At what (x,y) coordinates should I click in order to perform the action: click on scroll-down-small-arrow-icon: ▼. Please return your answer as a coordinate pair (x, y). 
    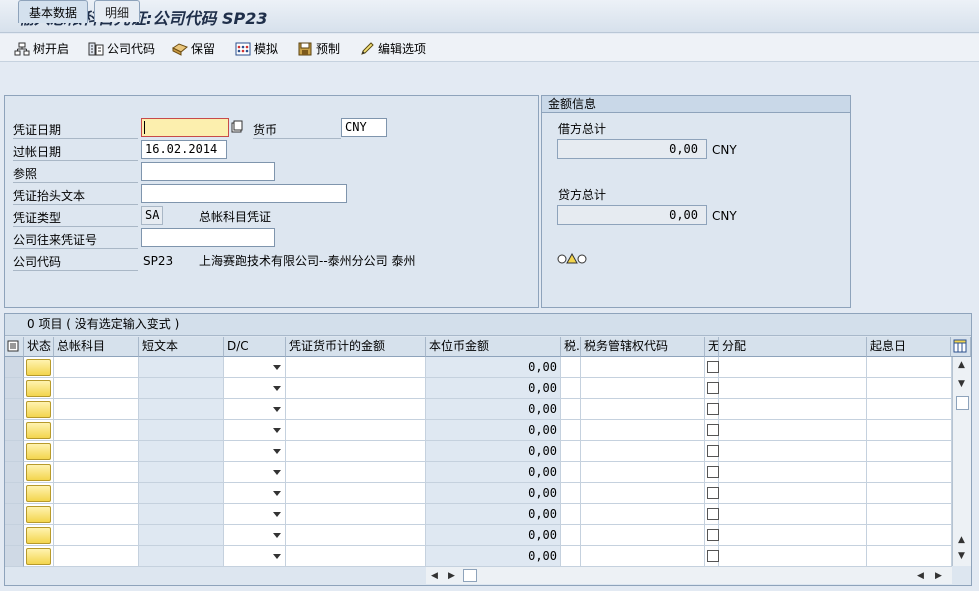
    Looking at the image, I should click on (961, 556).